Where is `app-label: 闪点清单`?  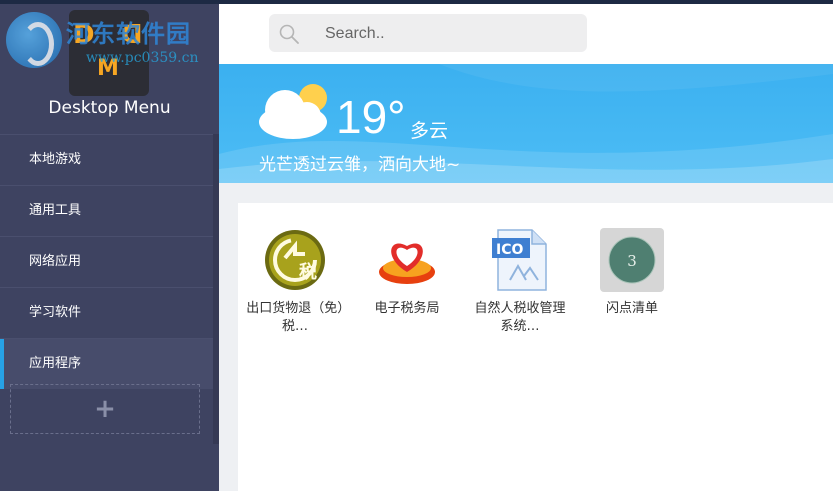 app-label: 闪点清单 is located at coordinates (631, 308).